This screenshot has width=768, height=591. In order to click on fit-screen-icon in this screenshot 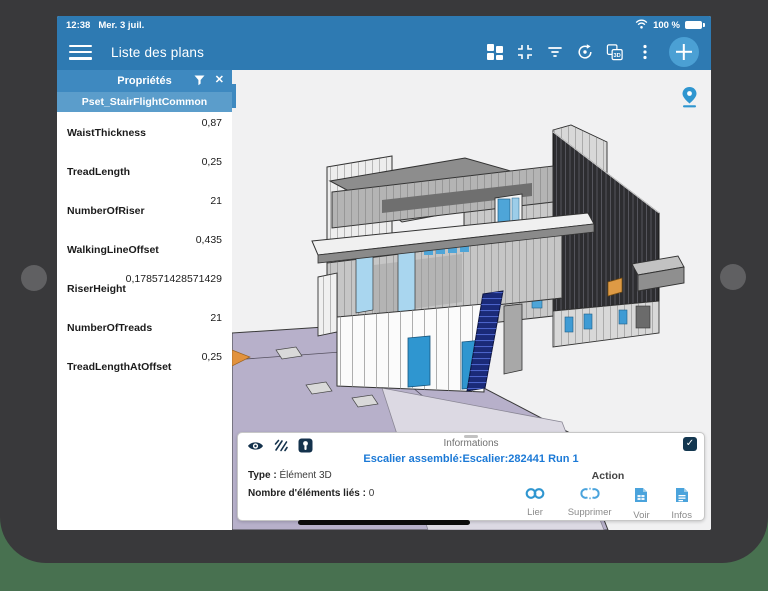, I will do `click(525, 52)`.